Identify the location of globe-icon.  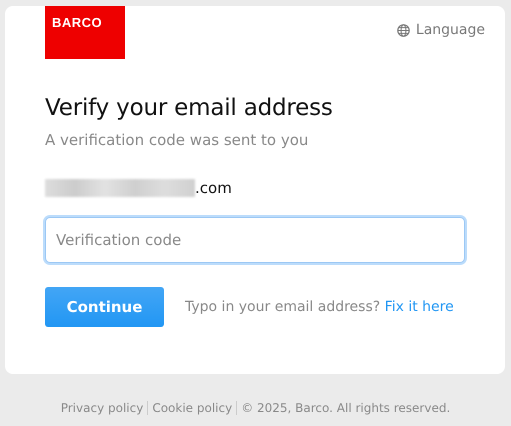
(403, 30).